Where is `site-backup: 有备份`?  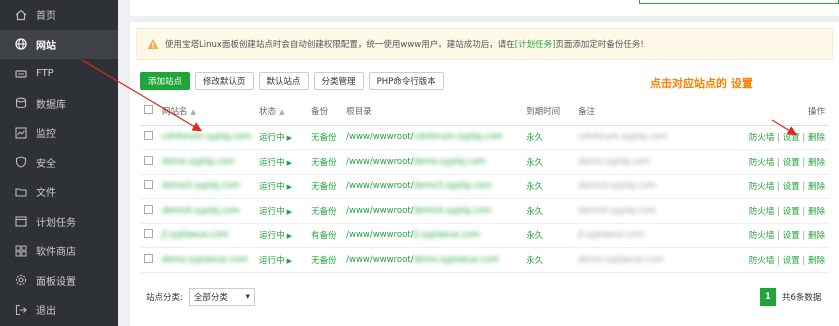 site-backup: 有备份 is located at coordinates (325, 235).